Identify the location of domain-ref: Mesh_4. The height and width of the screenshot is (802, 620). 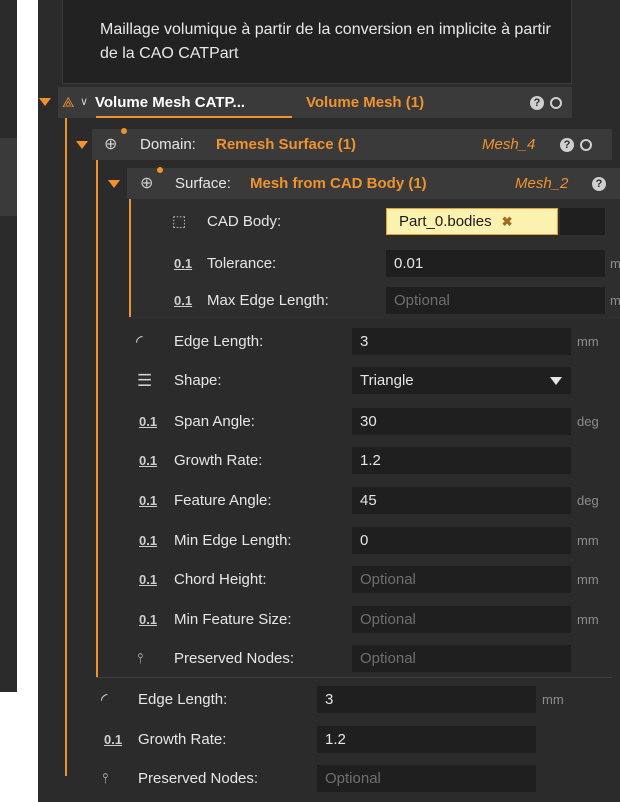
(509, 144).